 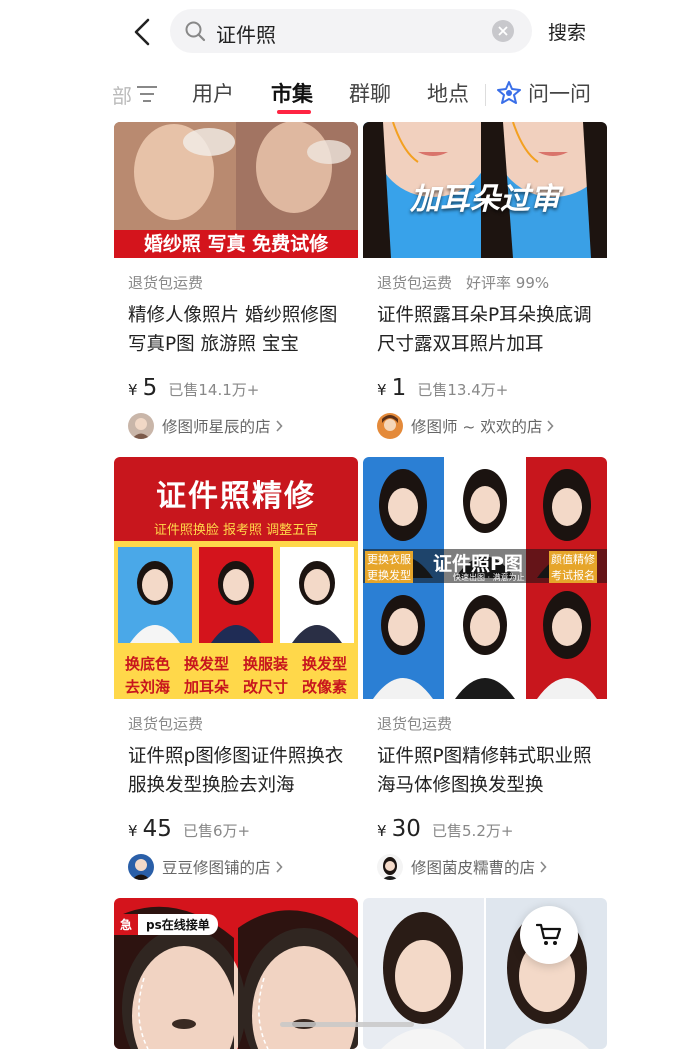 I want to click on tab-users: 用户, so click(x=213, y=93).